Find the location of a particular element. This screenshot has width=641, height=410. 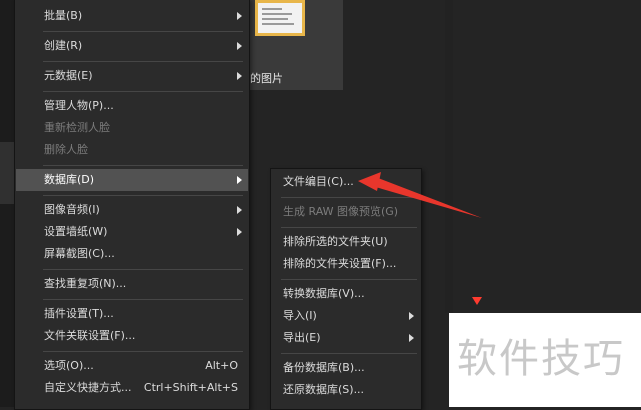

watermark-box: 软件技巧 is located at coordinates (545, 360).